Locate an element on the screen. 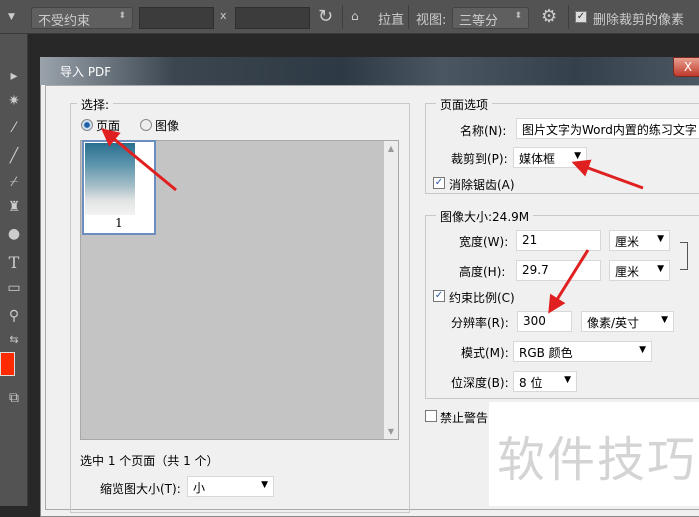 The image size is (699, 517). arrow-to-crop-select is located at coordinates (607, 174).